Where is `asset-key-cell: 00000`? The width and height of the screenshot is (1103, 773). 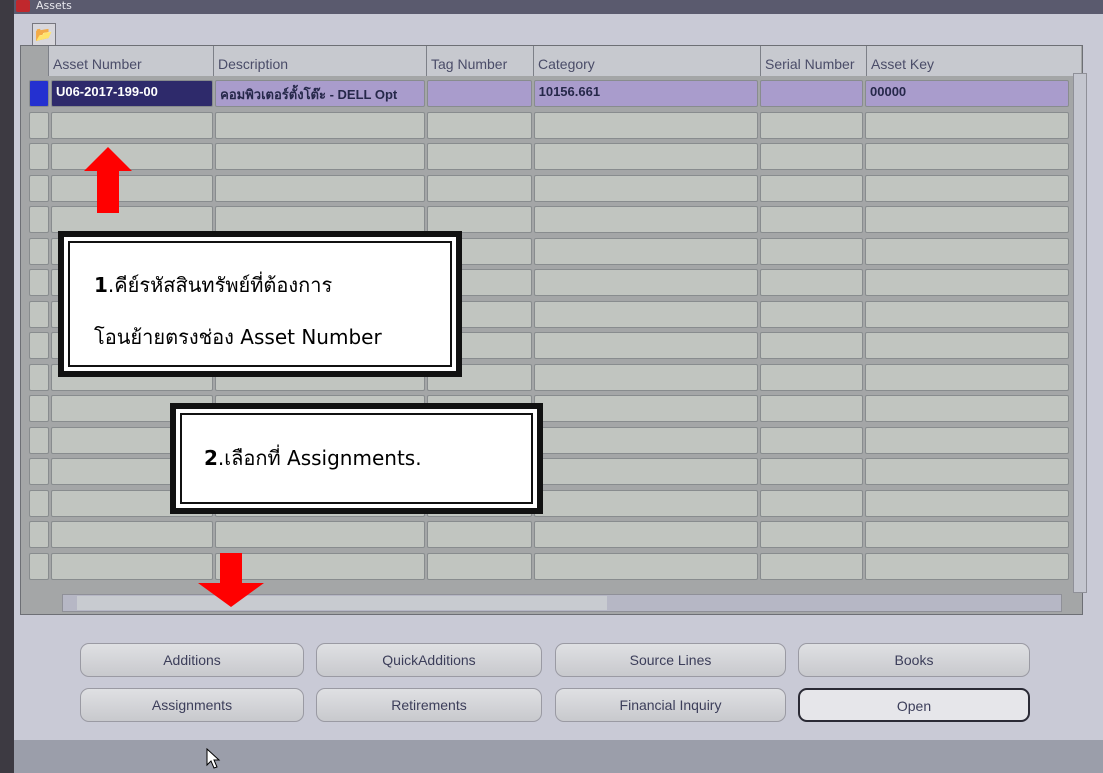
asset-key-cell: 00000 is located at coordinates (967, 93).